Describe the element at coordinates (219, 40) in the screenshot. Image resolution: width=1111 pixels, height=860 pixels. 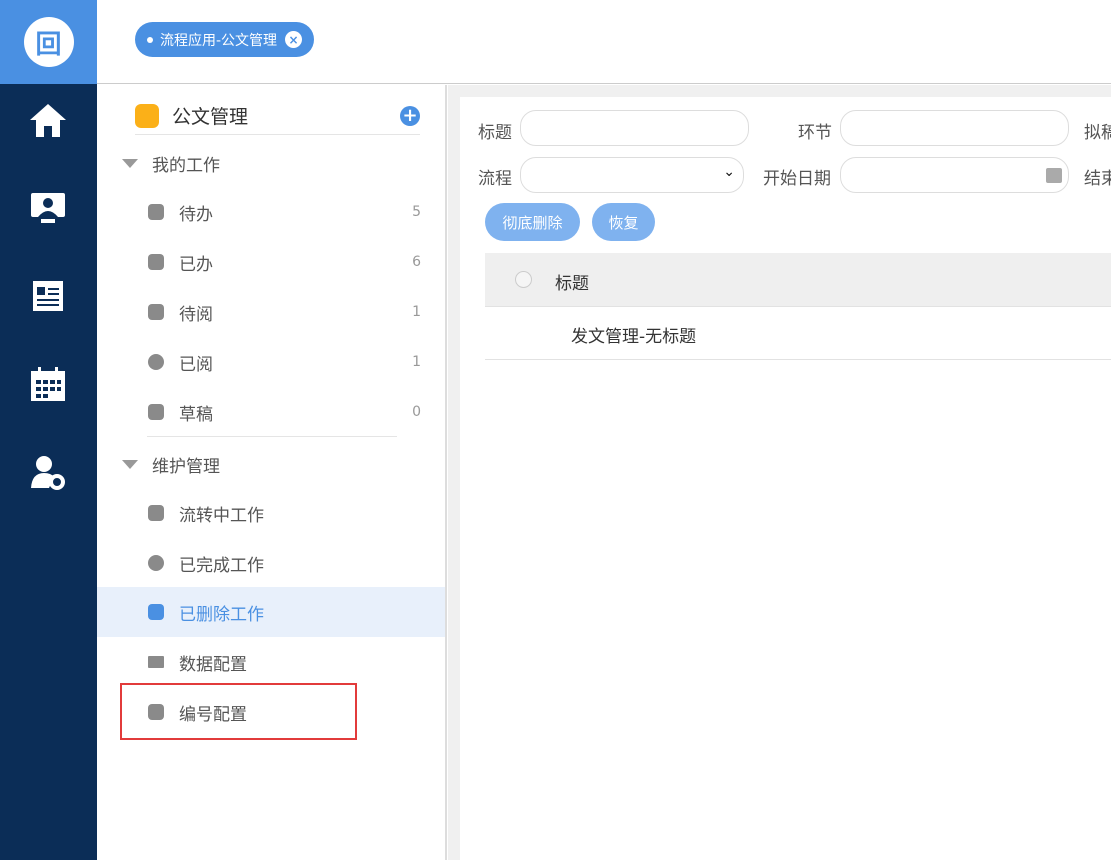
I see `tab-label: 流程应用-公文管理` at that location.